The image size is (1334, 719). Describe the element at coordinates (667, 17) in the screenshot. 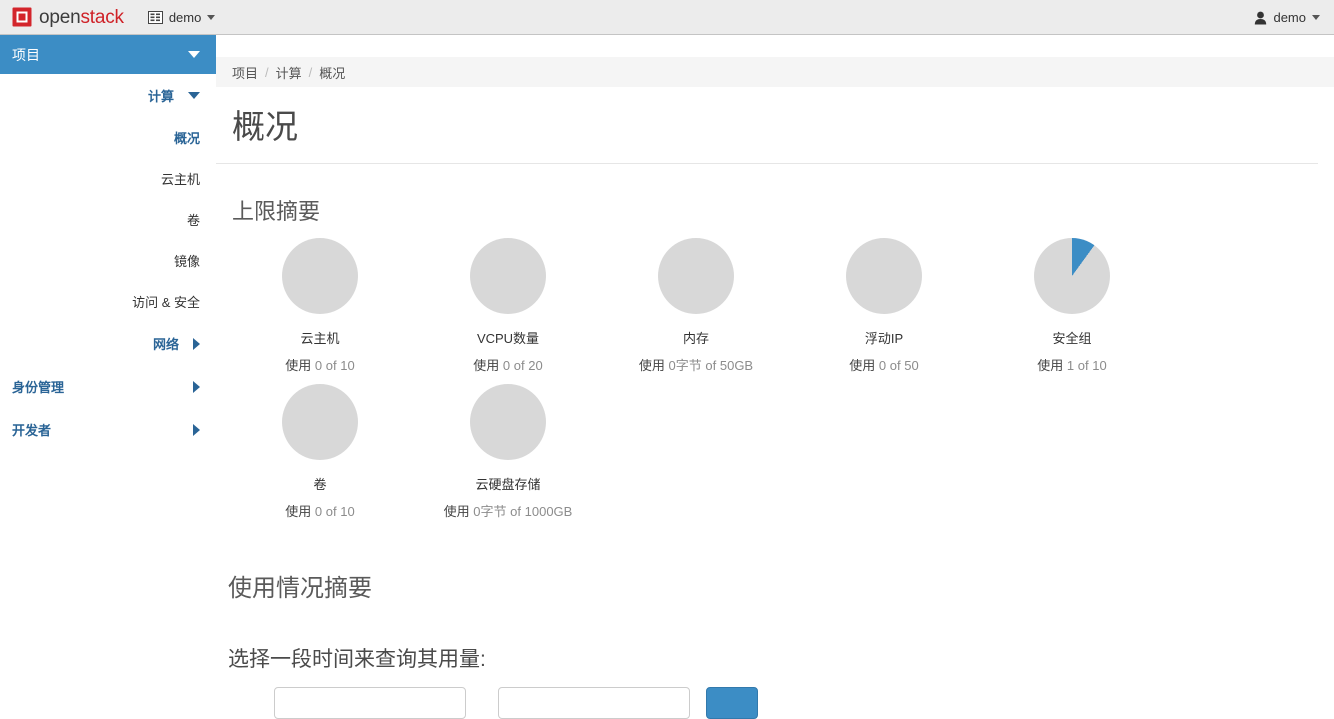

I see `top-header: openstack demo demo` at that location.